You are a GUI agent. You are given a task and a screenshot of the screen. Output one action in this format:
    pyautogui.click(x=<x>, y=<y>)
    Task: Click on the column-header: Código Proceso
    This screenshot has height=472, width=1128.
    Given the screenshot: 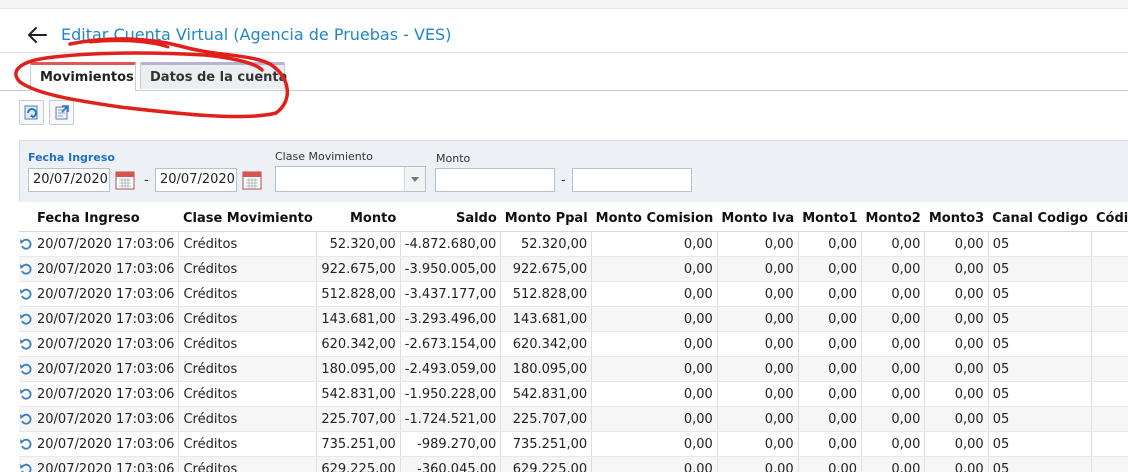 What is the action you would take?
    pyautogui.click(x=1109, y=218)
    